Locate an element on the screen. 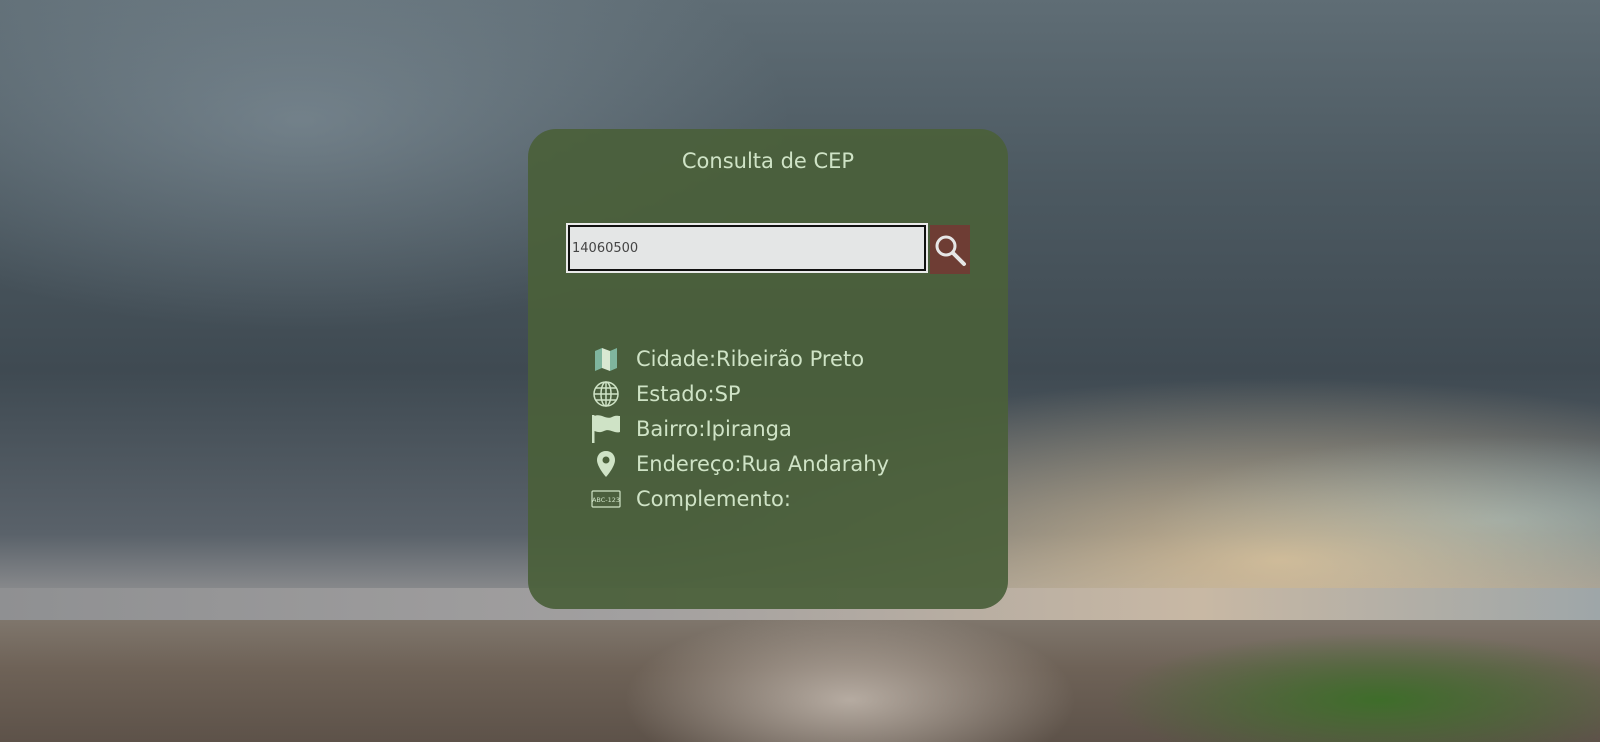  page-title: Consulta de CEP is located at coordinates (768, 161).